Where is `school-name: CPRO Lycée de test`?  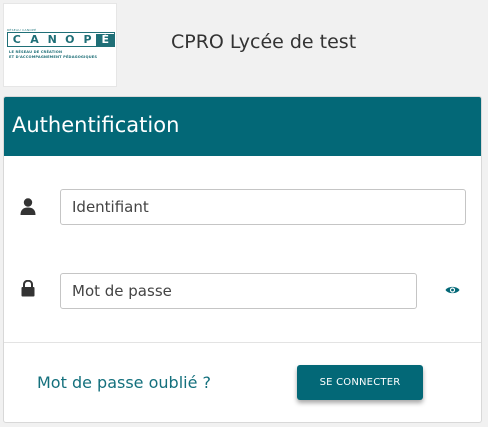
school-name: CPRO Lycée de test is located at coordinates (264, 42).